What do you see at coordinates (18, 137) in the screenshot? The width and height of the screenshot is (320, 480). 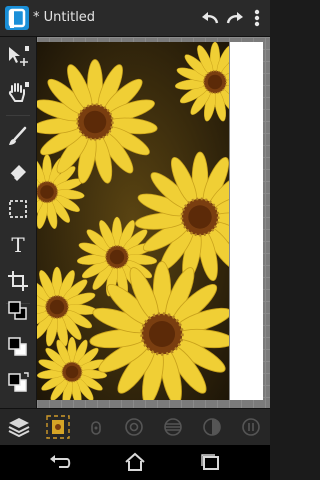 I see `brush-icon` at bounding box center [18, 137].